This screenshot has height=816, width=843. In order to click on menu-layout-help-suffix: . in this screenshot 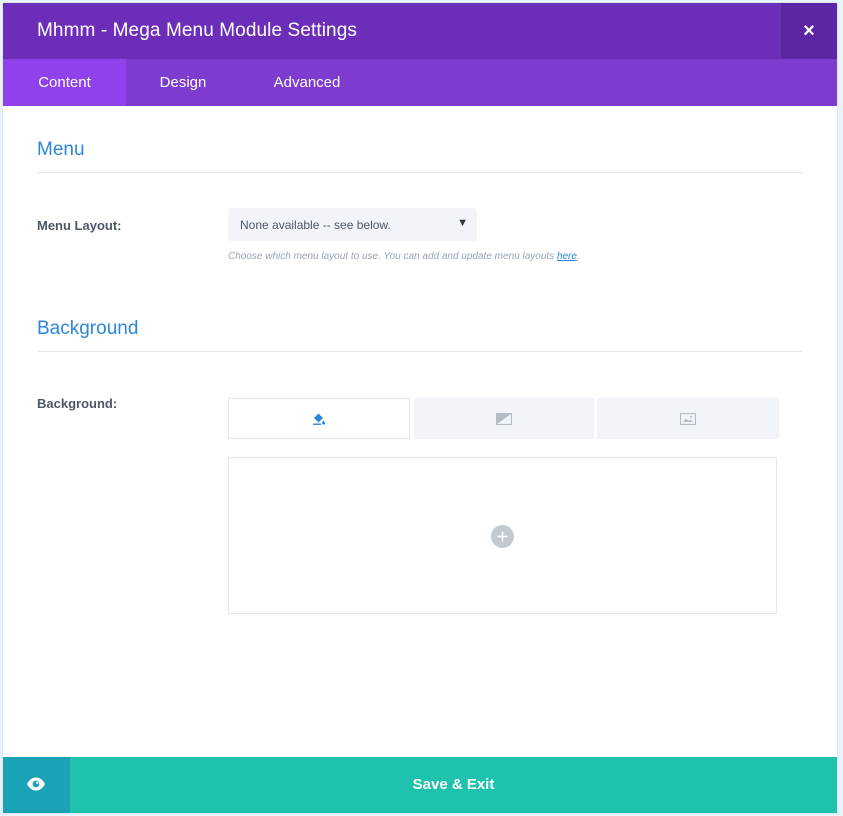, I will do `click(578, 256)`.